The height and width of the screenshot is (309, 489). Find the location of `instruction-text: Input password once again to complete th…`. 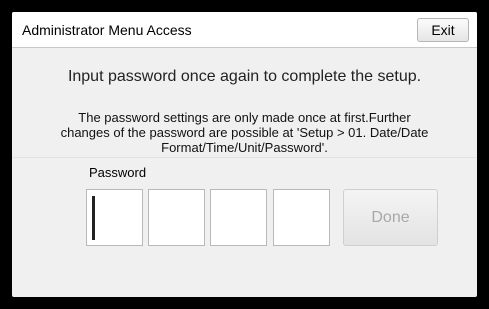

instruction-text: Input password once again to complete th… is located at coordinates (244, 76).